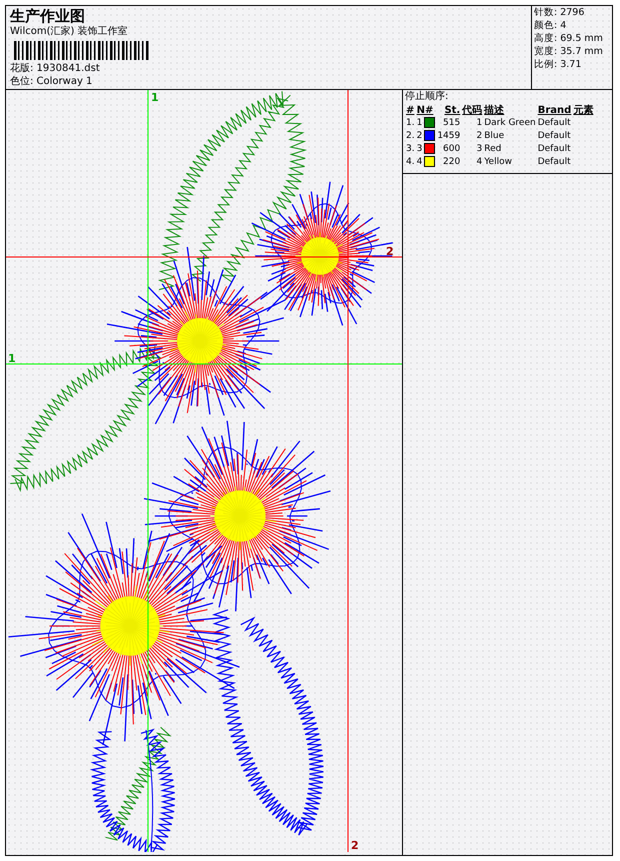 The image size is (620, 861). What do you see at coordinates (569, 52) in the screenshot?
I see `design-info: 宽度: 35.7 mm` at bounding box center [569, 52].